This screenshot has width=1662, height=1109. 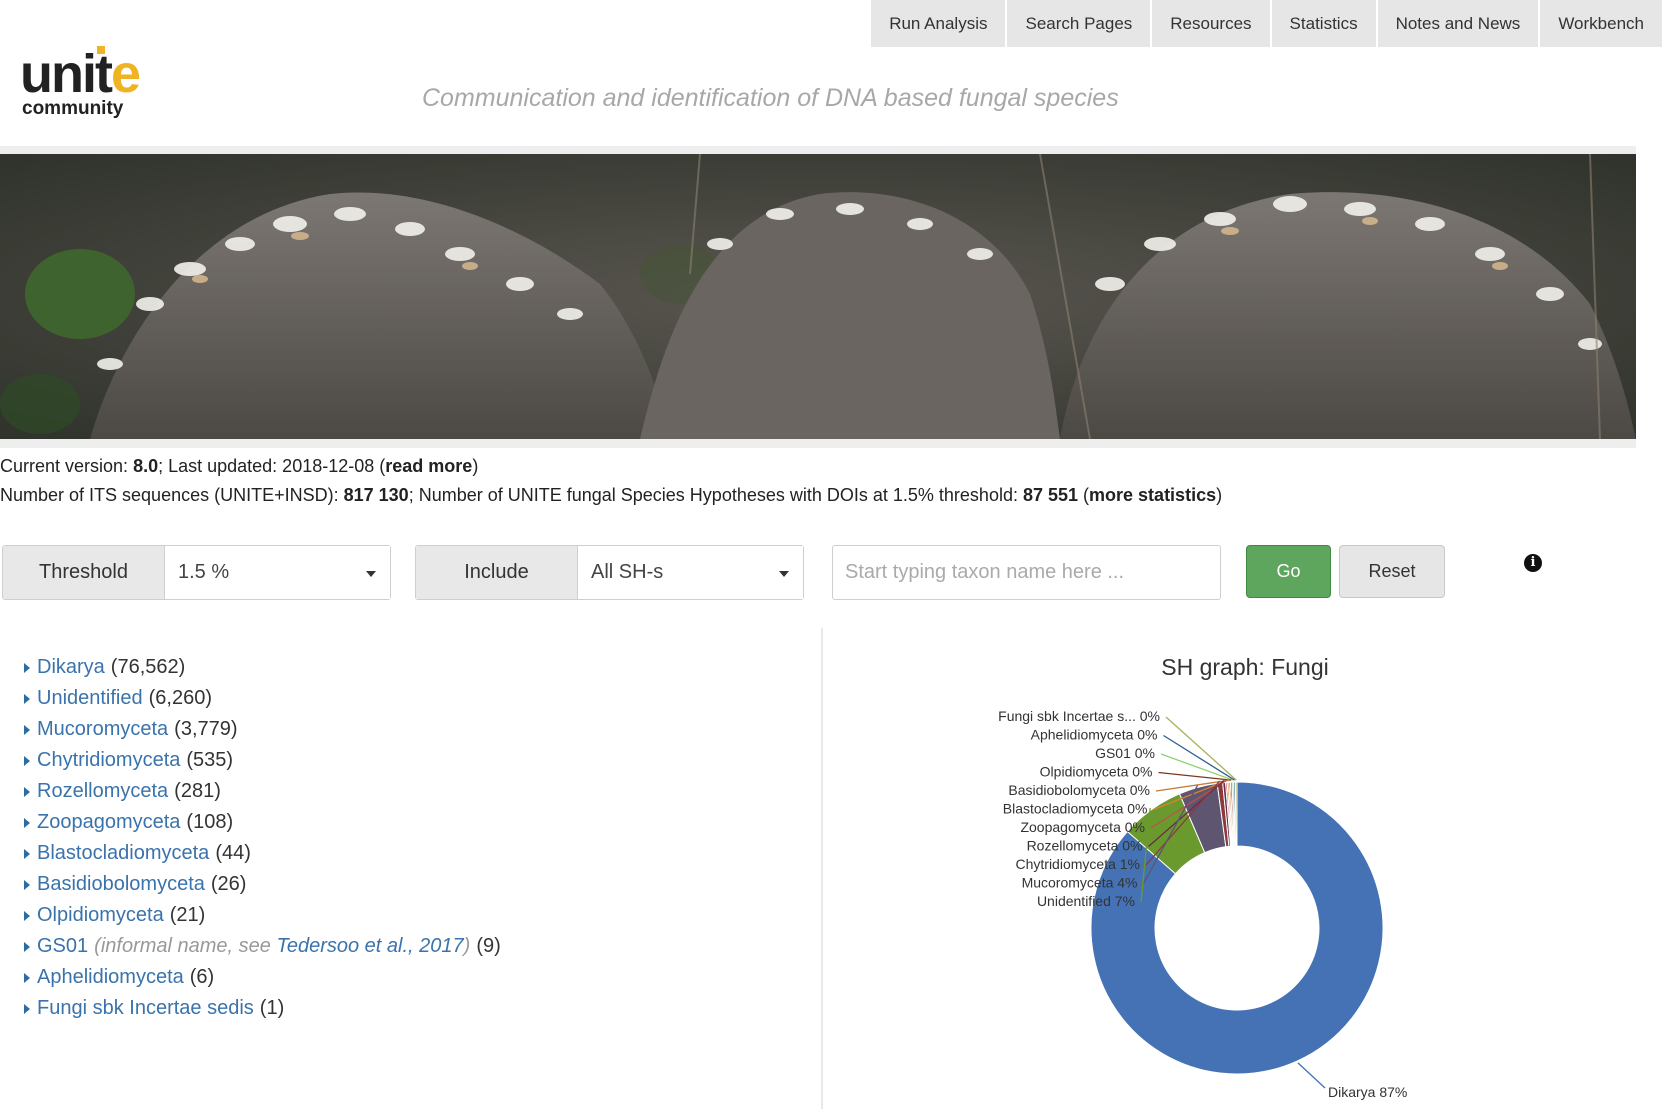 I want to click on slice-label: Blastocladiomyceta 0%, so click(x=1075, y=809).